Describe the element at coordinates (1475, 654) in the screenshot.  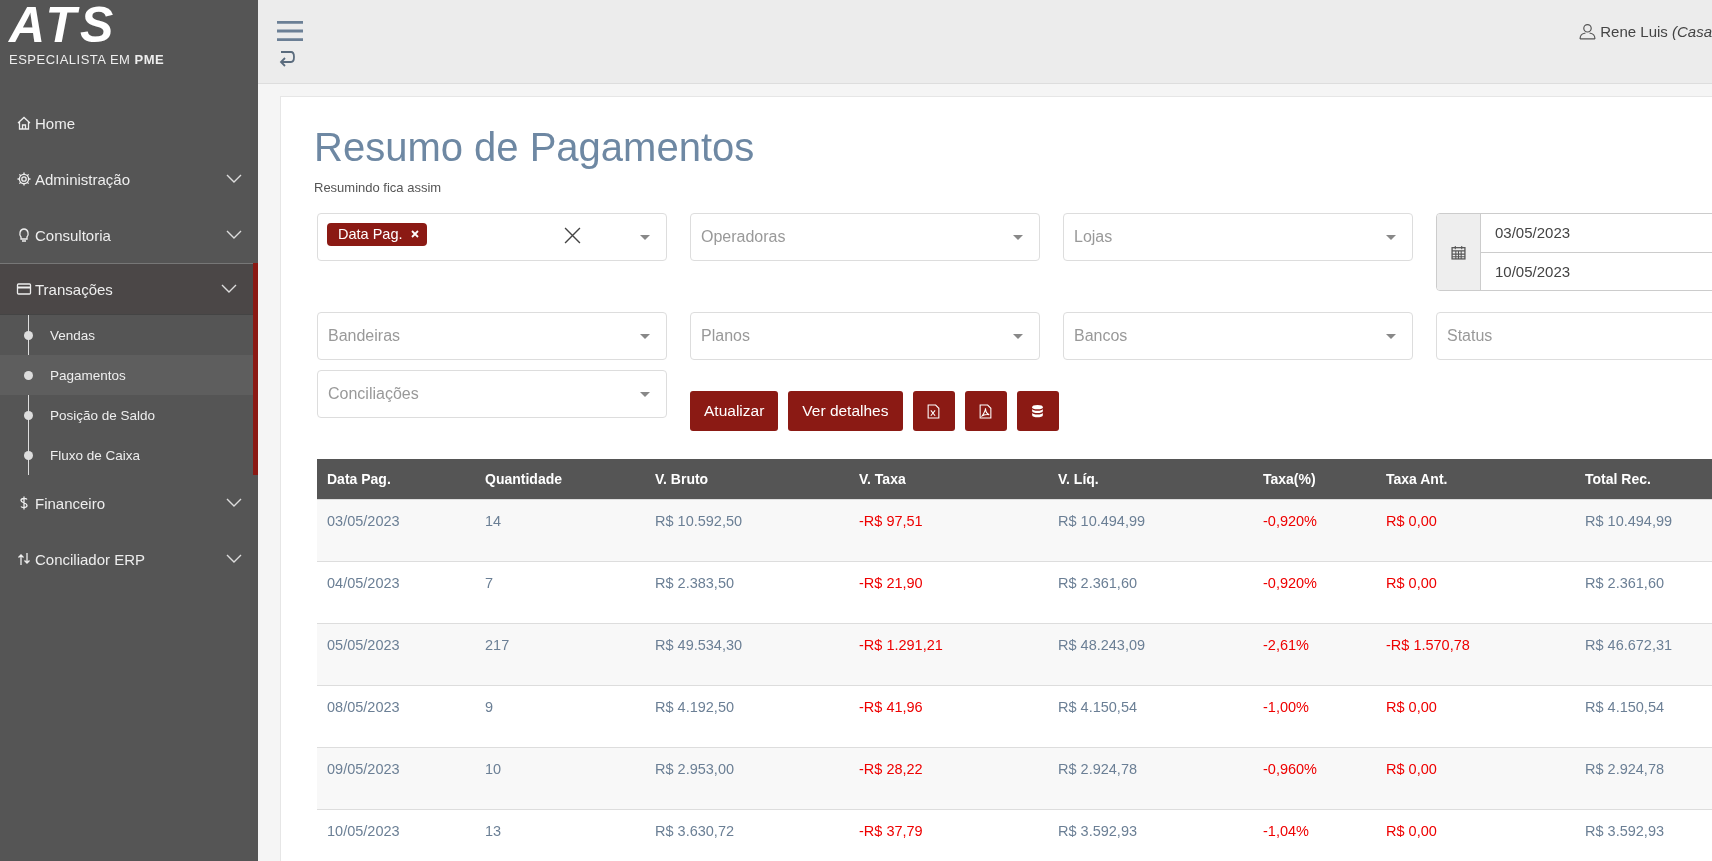
I see `table-cell: -R$ 1.570,78` at that location.